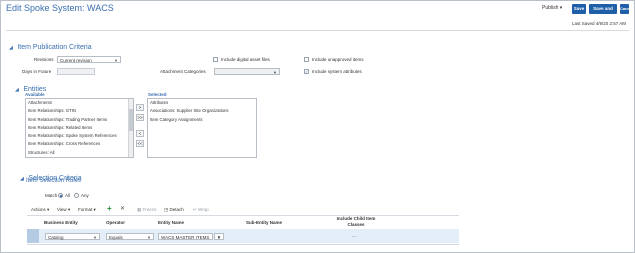 The width and height of the screenshot is (635, 253). Describe the element at coordinates (166, 209) in the screenshot. I see `detach-icon: ◳` at that location.